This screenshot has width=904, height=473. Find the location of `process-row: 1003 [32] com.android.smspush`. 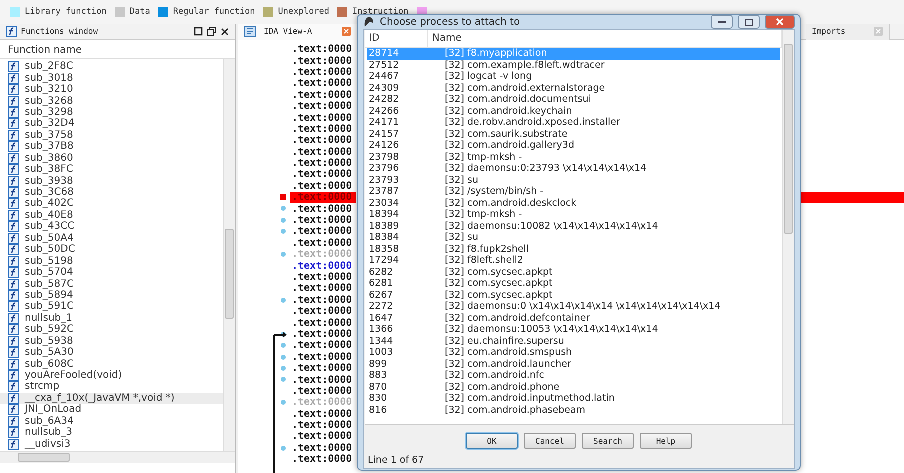

process-row: 1003 [32] com.android.smspush is located at coordinates (573, 352).